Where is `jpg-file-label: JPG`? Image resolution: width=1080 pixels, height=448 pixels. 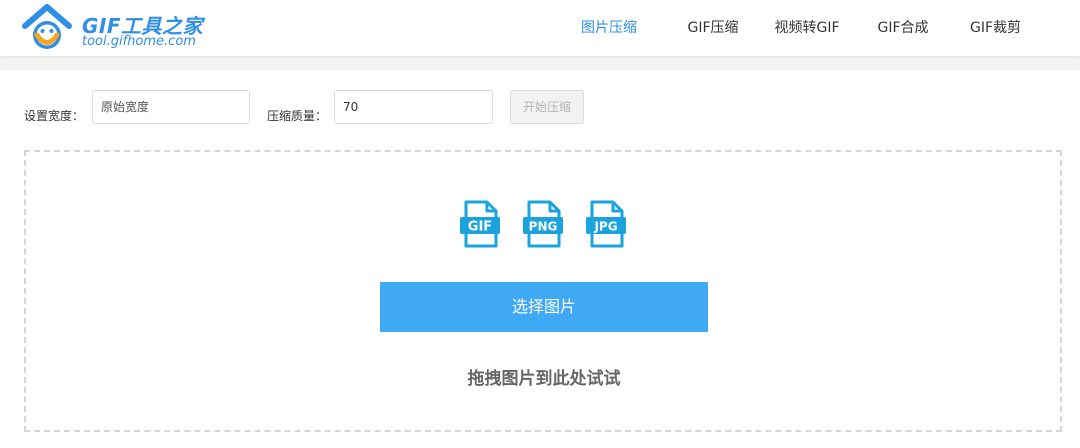 jpg-file-label: JPG is located at coordinates (605, 227).